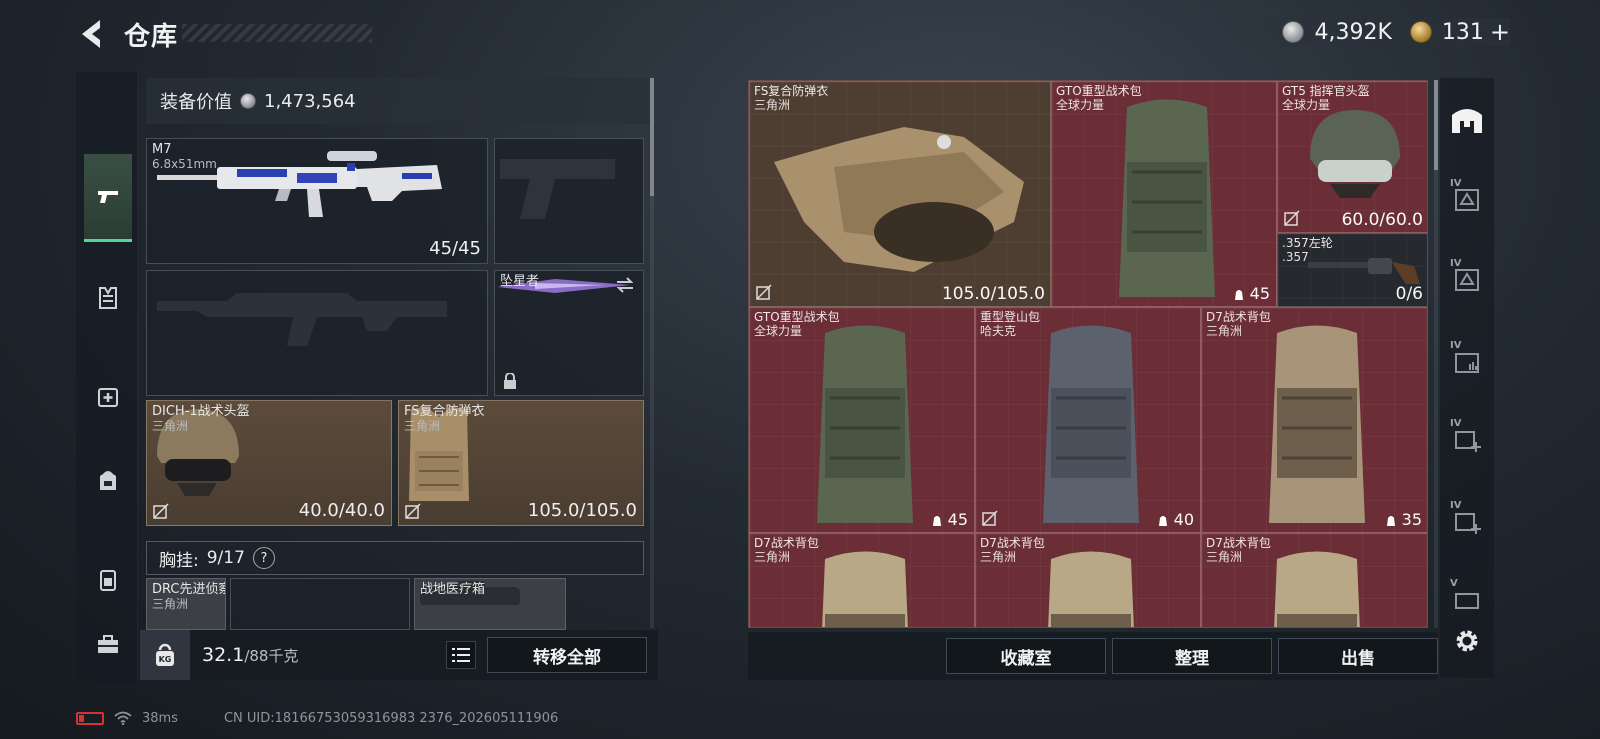 The width and height of the screenshot is (1600, 739). I want to click on sidearm-slot, so click(569, 201).